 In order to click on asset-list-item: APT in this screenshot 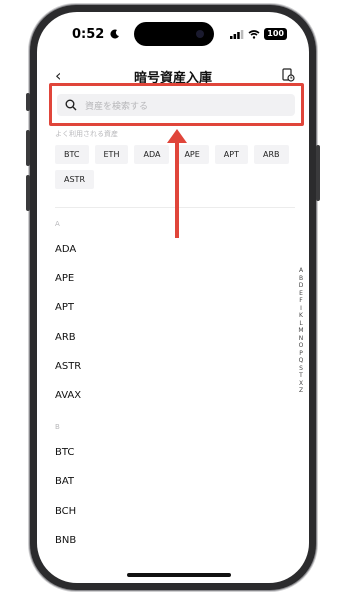, I will do `click(64, 307)`.